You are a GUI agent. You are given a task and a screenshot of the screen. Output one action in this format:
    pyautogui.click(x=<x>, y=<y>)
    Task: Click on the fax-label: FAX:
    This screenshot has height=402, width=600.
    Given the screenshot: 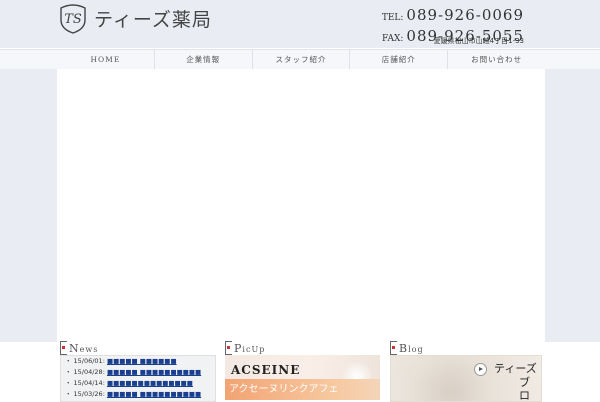 What is the action you would take?
    pyautogui.click(x=393, y=39)
    